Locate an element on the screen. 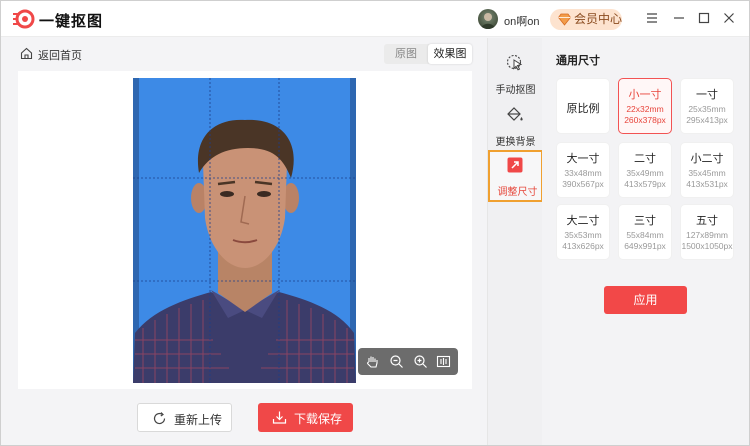 Image resolution: width=750 pixels, height=446 pixels. resize-icon is located at coordinates (515, 165).